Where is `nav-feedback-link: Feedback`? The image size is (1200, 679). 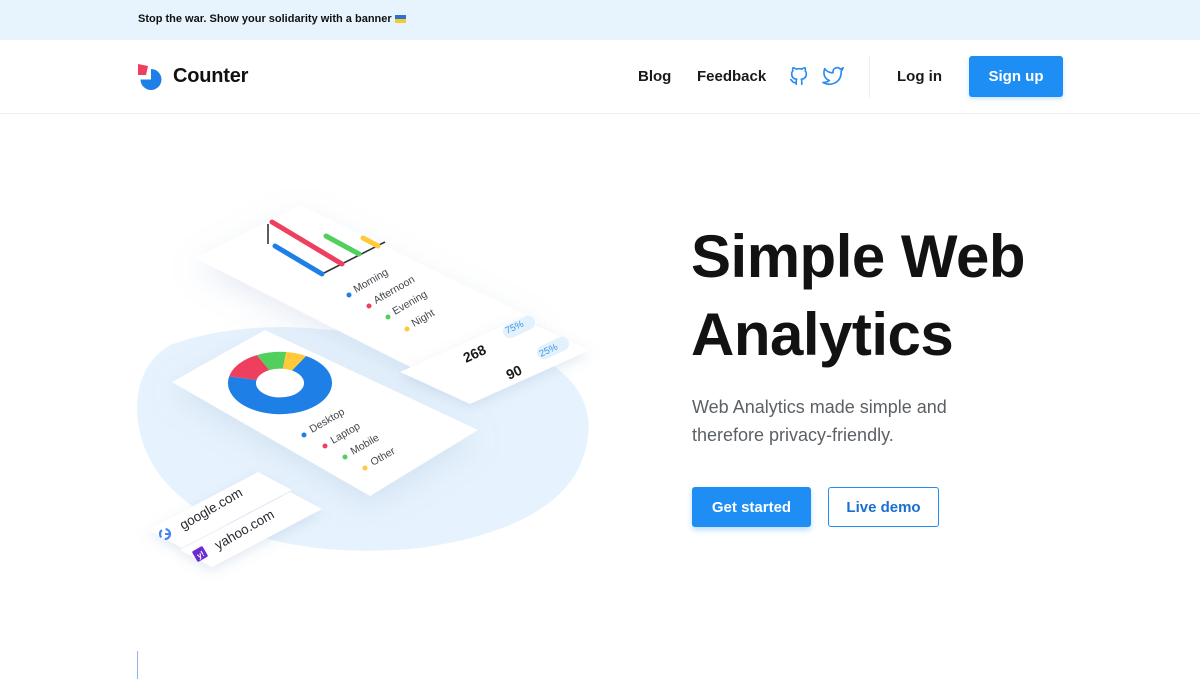
nav-feedback-link: Feedback is located at coordinates (731, 76).